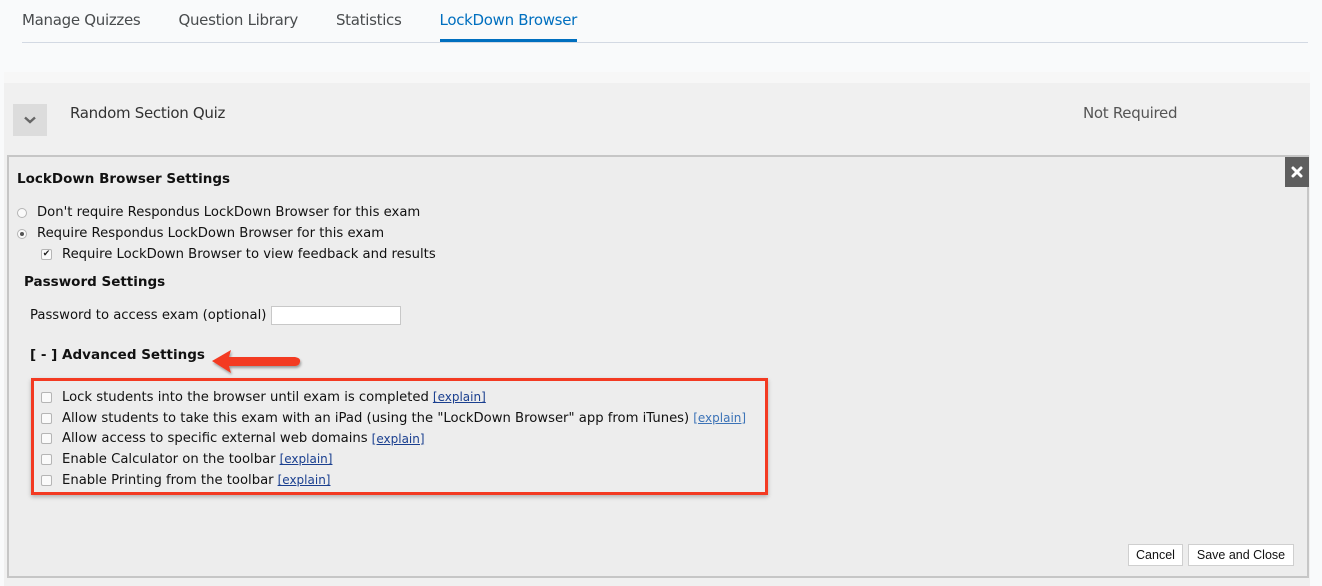 The width and height of the screenshot is (1322, 586). I want to click on chevron-down-icon, so click(30, 120).